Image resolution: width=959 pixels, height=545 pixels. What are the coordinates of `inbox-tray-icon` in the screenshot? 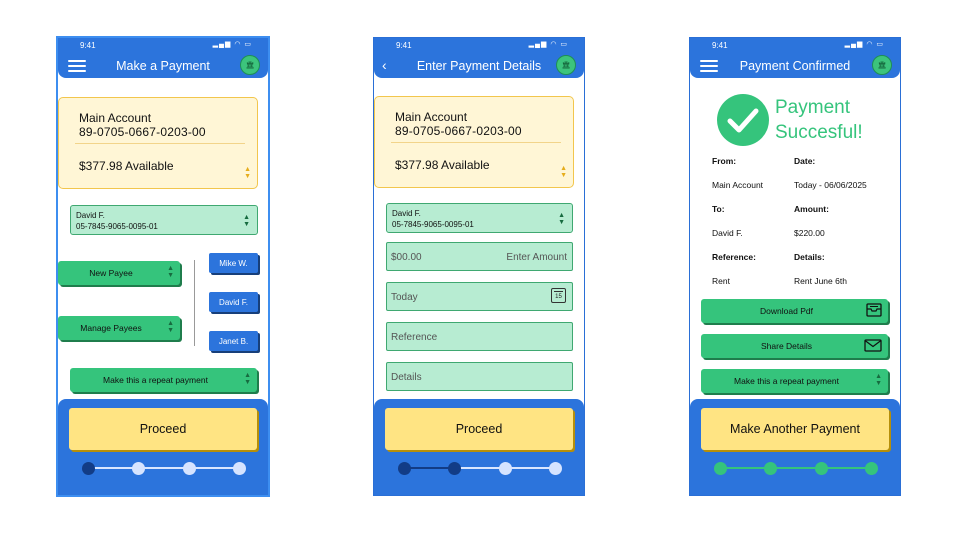 It's located at (874, 310).